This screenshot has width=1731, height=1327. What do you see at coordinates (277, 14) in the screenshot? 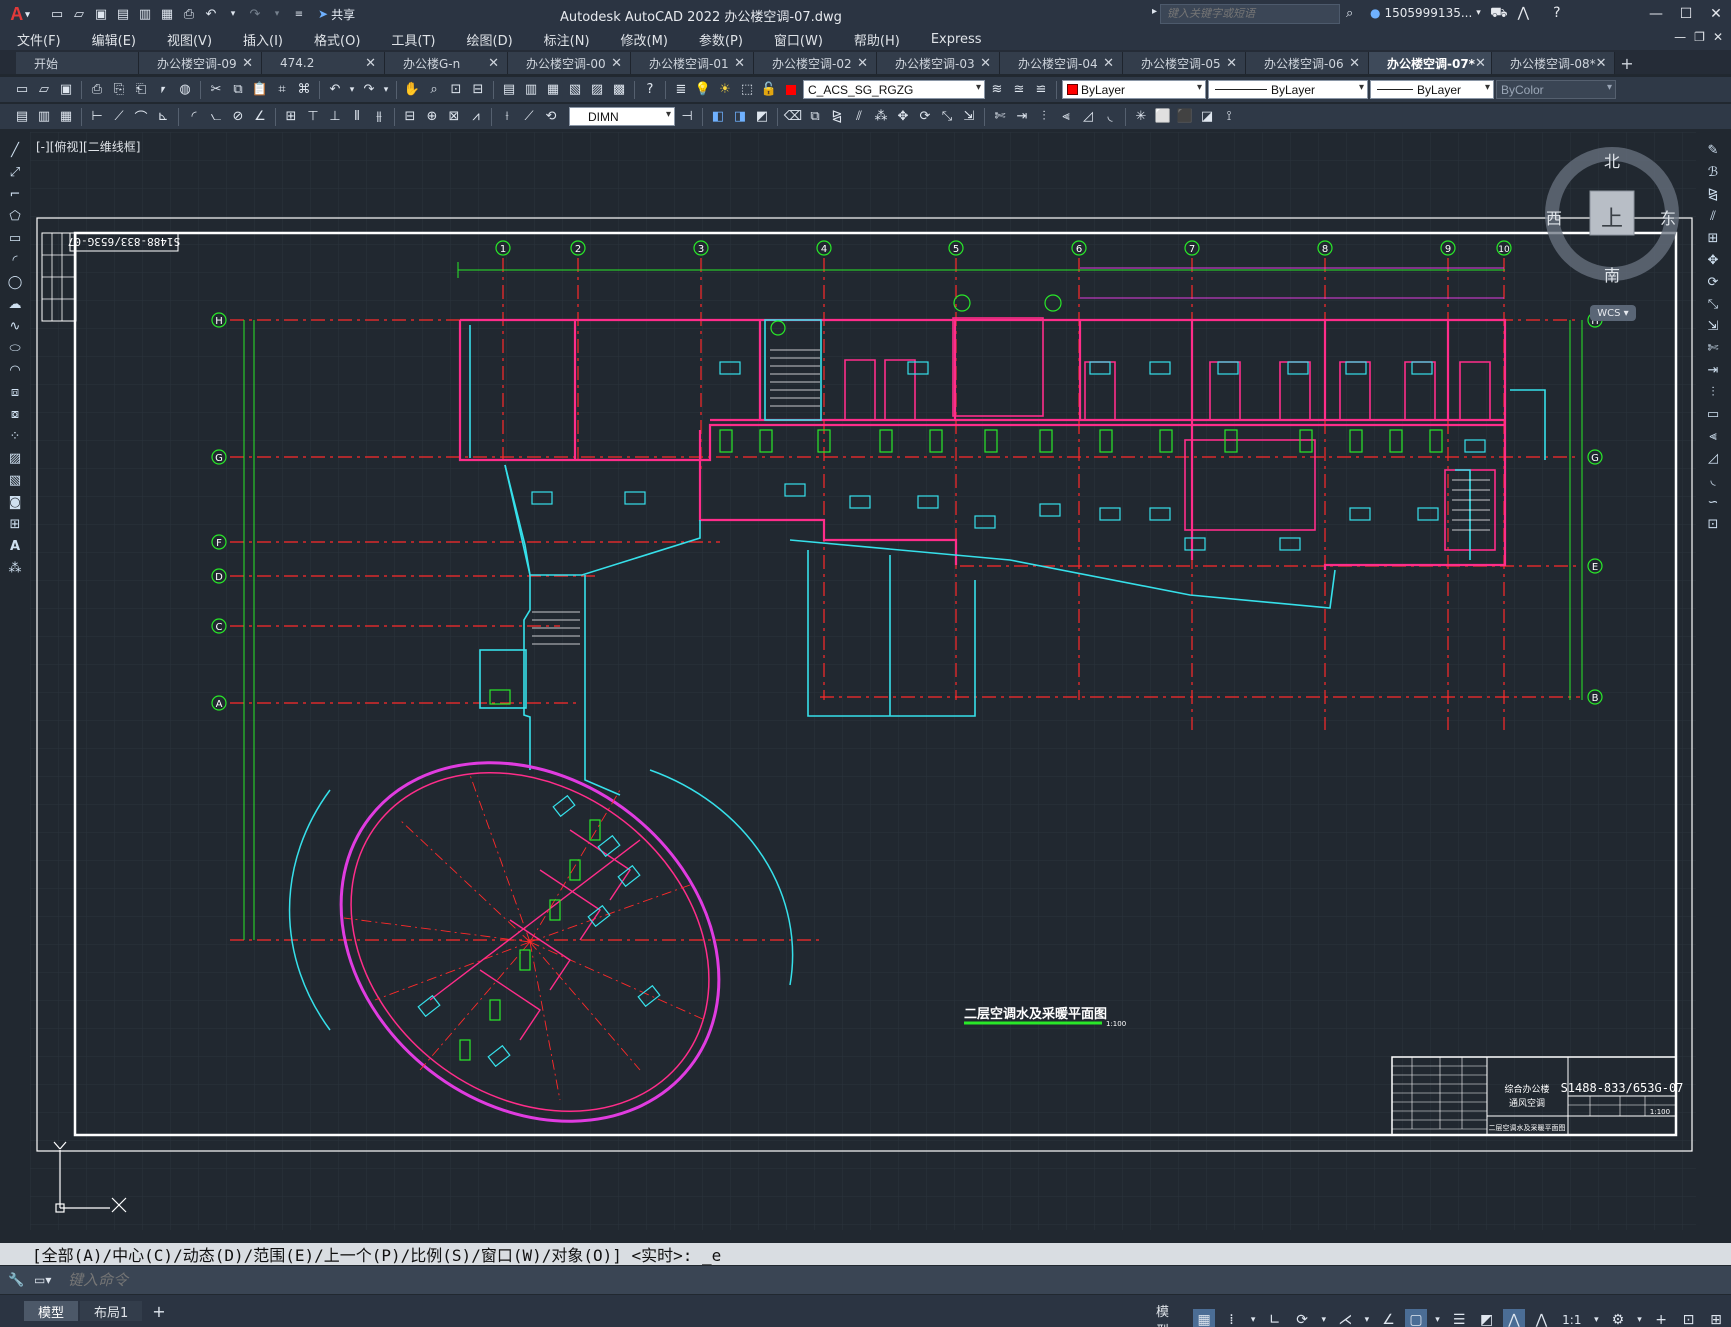
I see `redo-dropdown-icon: ▾` at bounding box center [277, 14].